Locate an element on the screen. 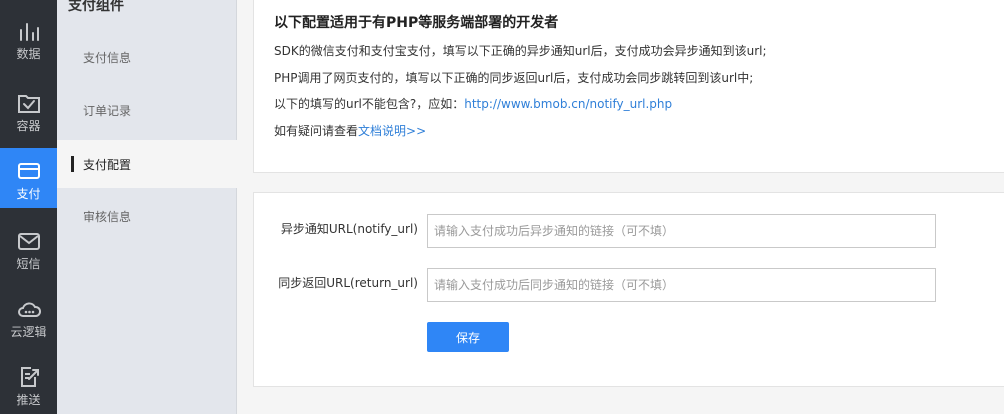  return-url-row: 同步返回URL(return_url) is located at coordinates (629, 285).